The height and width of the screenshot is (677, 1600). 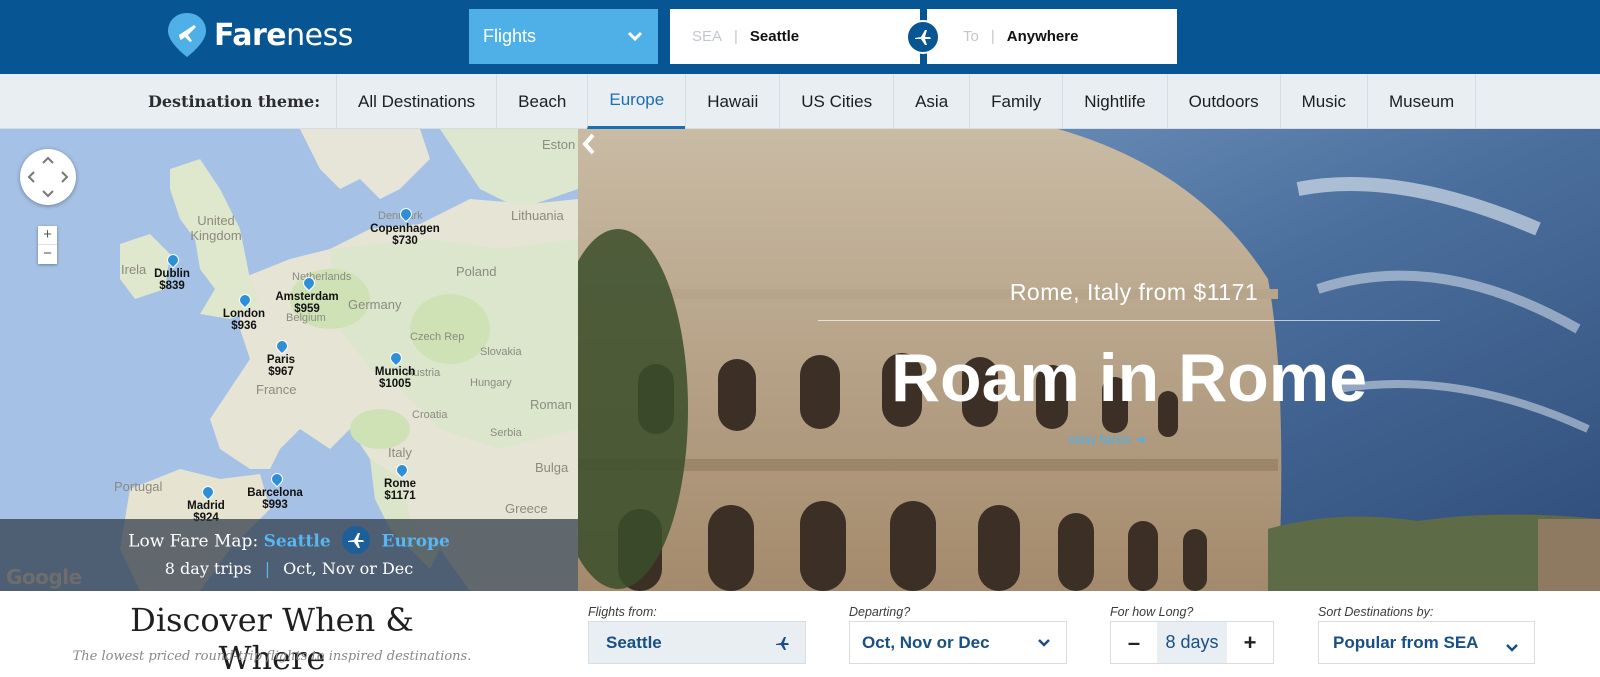 I want to click on origin-input: SEA | Seattle, so click(x=795, y=36).